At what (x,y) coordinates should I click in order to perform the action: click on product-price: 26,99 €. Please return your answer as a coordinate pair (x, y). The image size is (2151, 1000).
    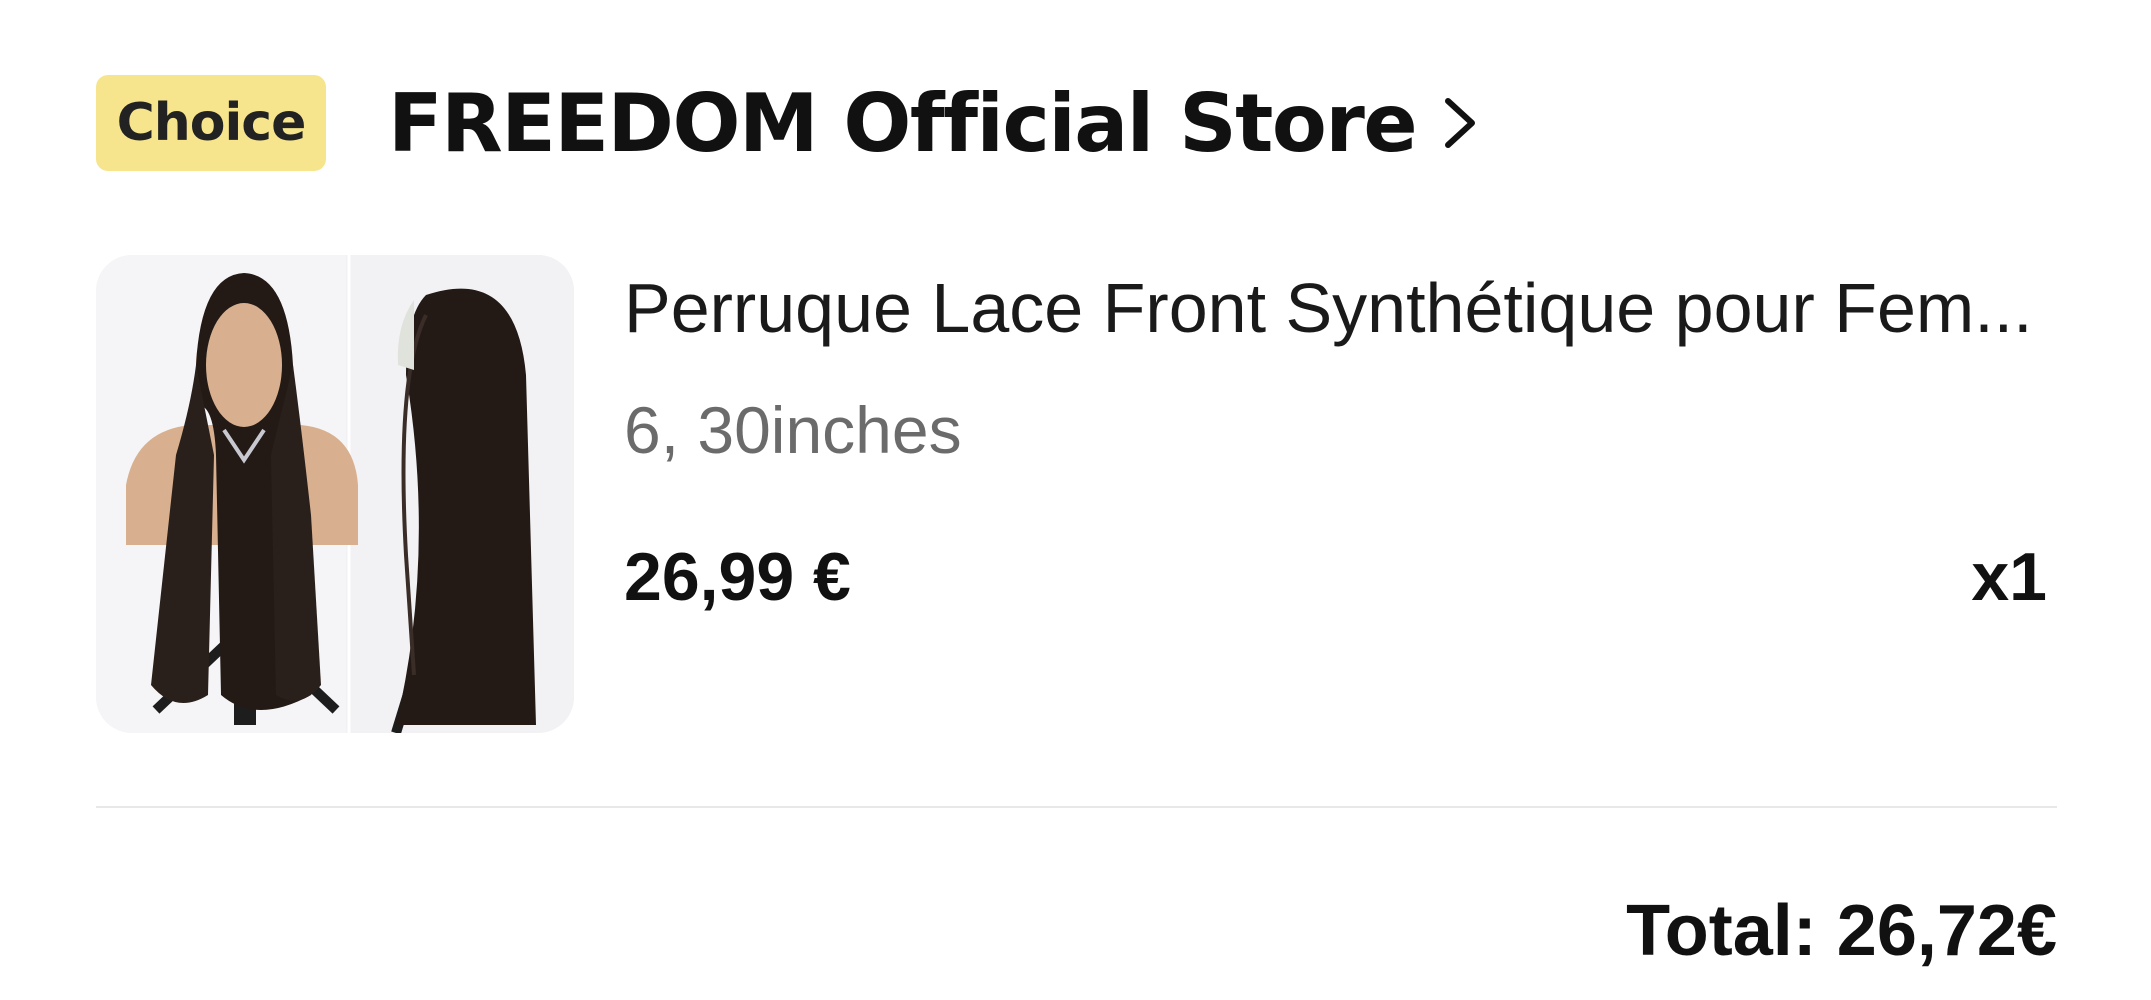
    Looking at the image, I should click on (737, 577).